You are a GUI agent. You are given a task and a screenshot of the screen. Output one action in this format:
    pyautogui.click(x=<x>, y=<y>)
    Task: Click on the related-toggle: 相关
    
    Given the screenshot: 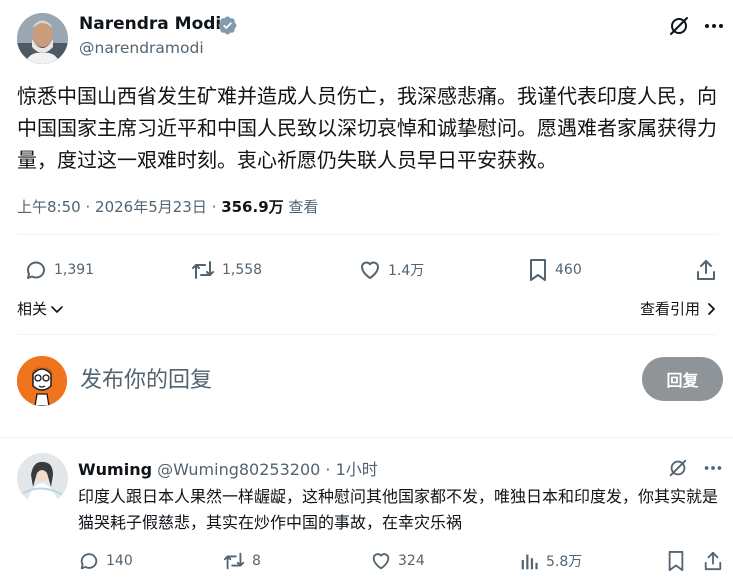 What is the action you would take?
    pyautogui.click(x=41, y=308)
    